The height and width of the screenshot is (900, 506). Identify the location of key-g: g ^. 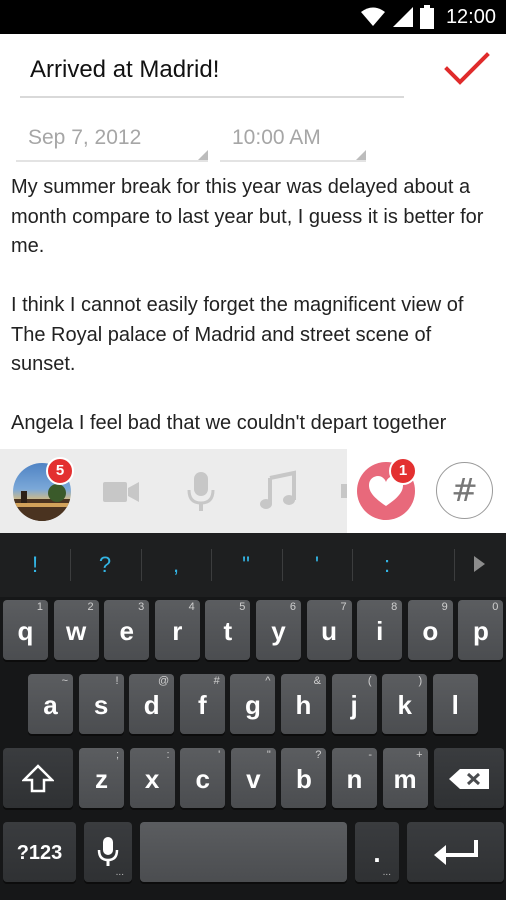
(253, 704).